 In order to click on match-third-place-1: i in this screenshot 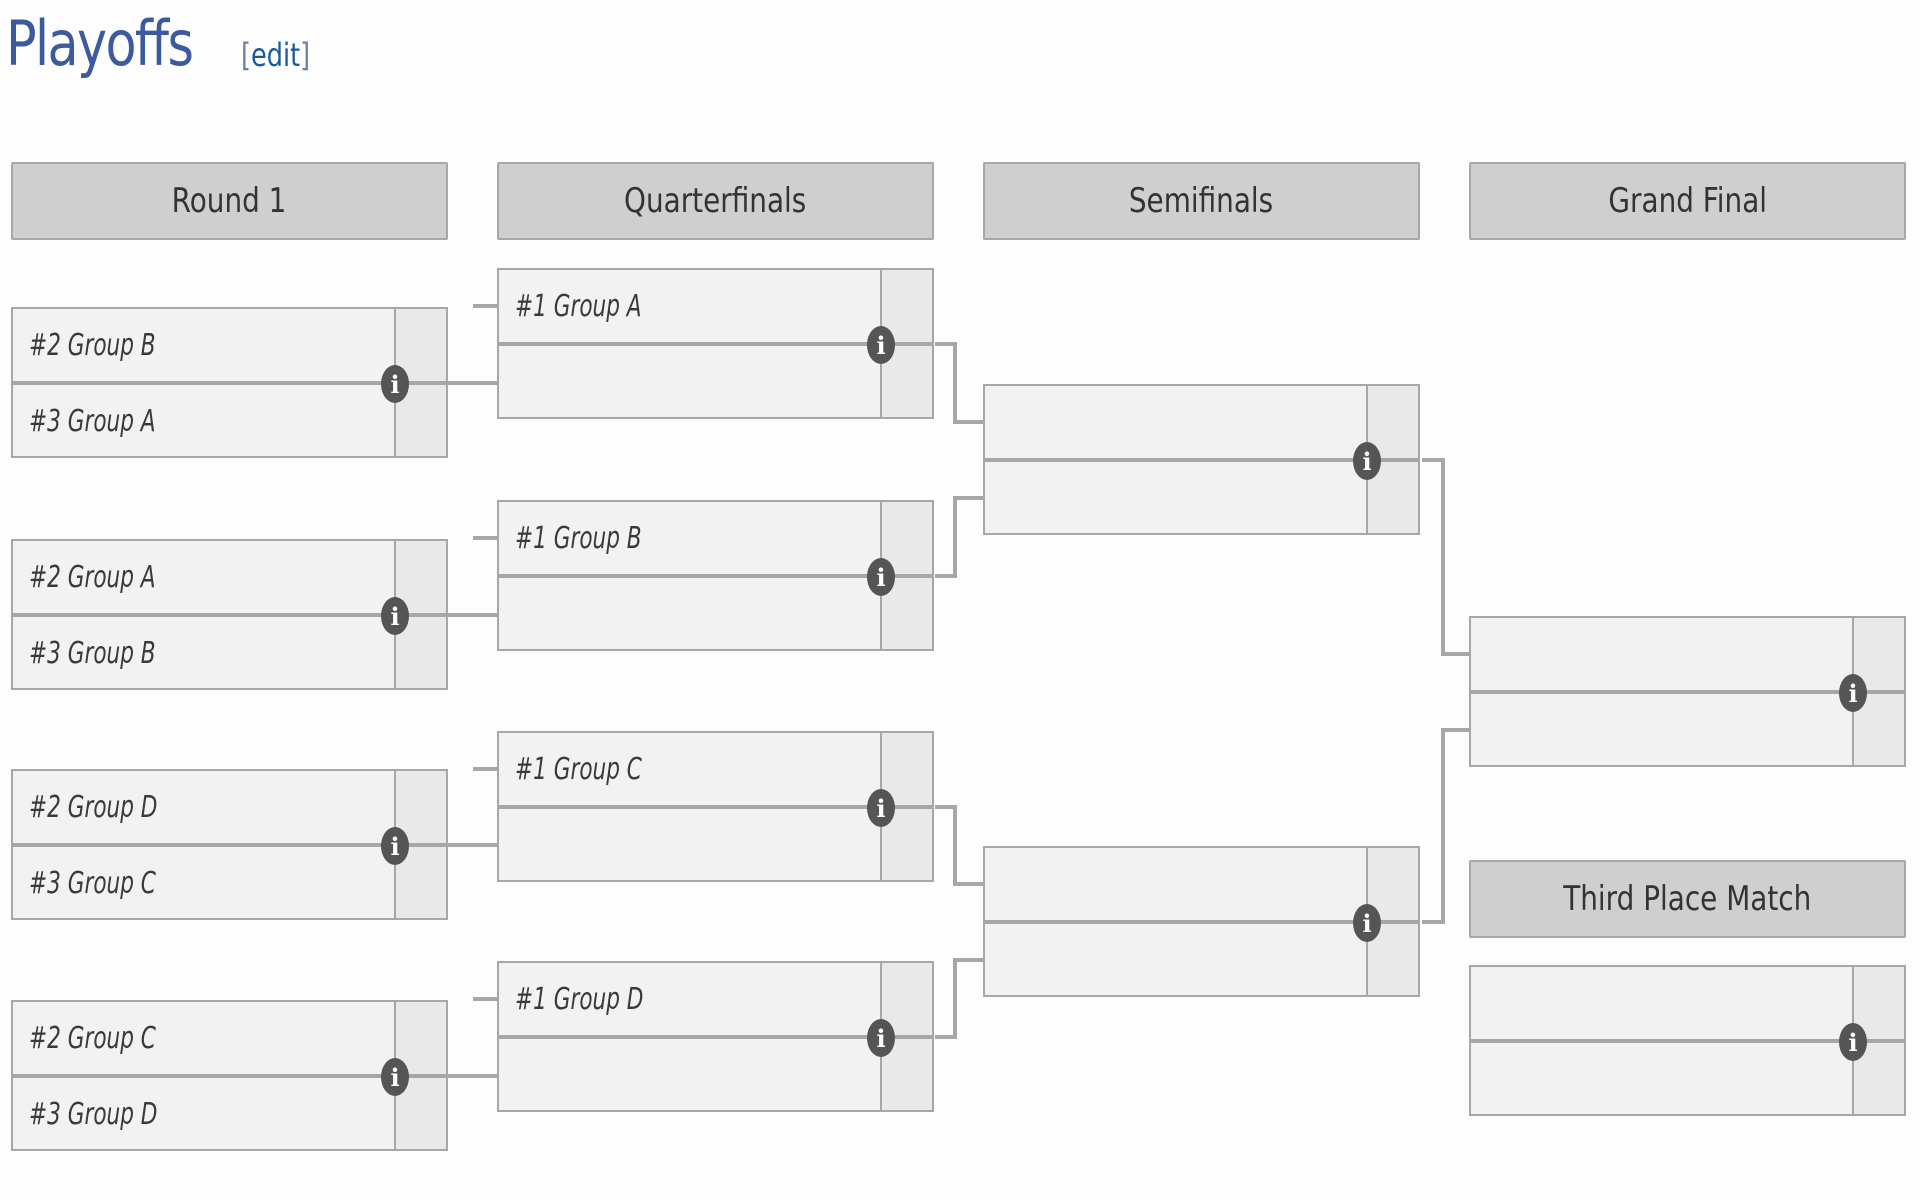, I will do `click(1687, 1040)`.